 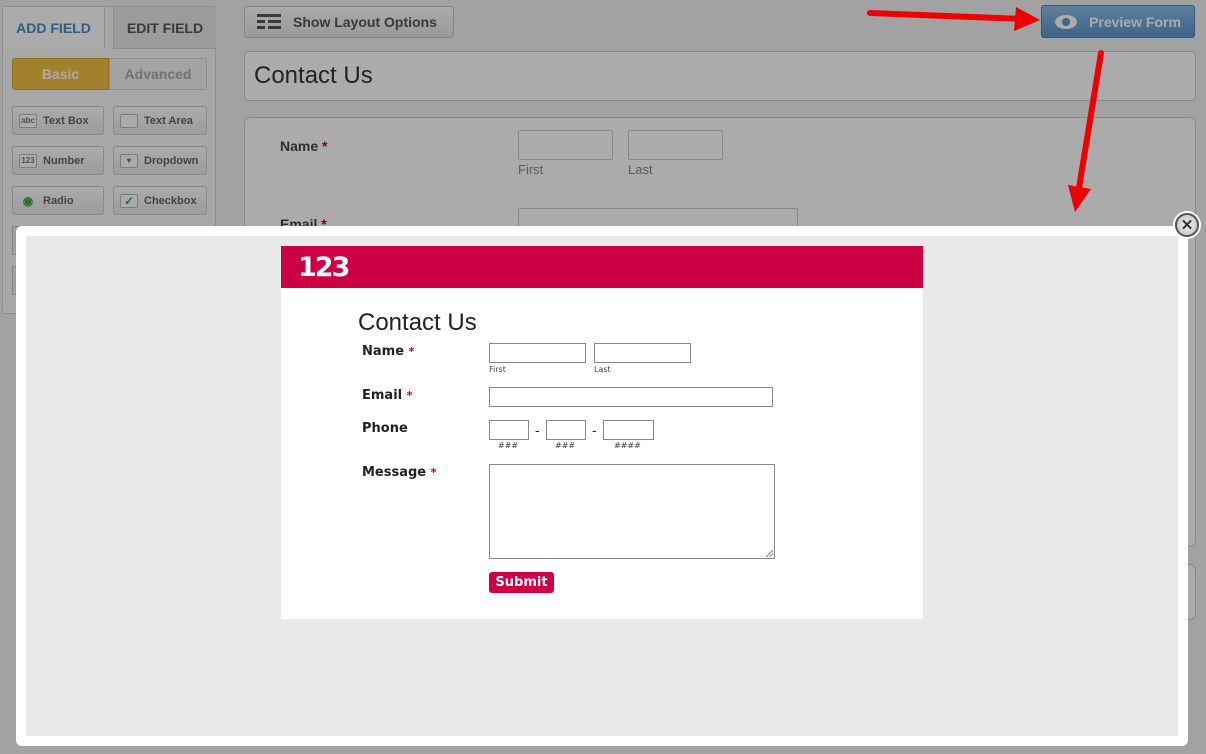 What do you see at coordinates (324, 267) in the screenshot?
I see `logo: 123` at bounding box center [324, 267].